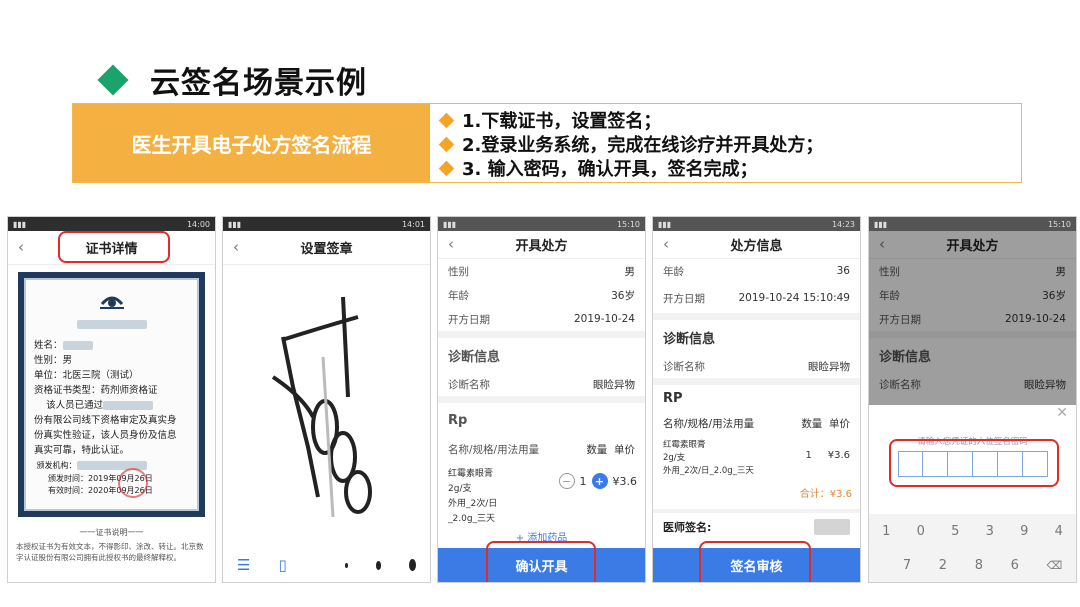 The image size is (1080, 607). What do you see at coordinates (625, 481) in the screenshot?
I see `price-value: ¥3.6` at bounding box center [625, 481].